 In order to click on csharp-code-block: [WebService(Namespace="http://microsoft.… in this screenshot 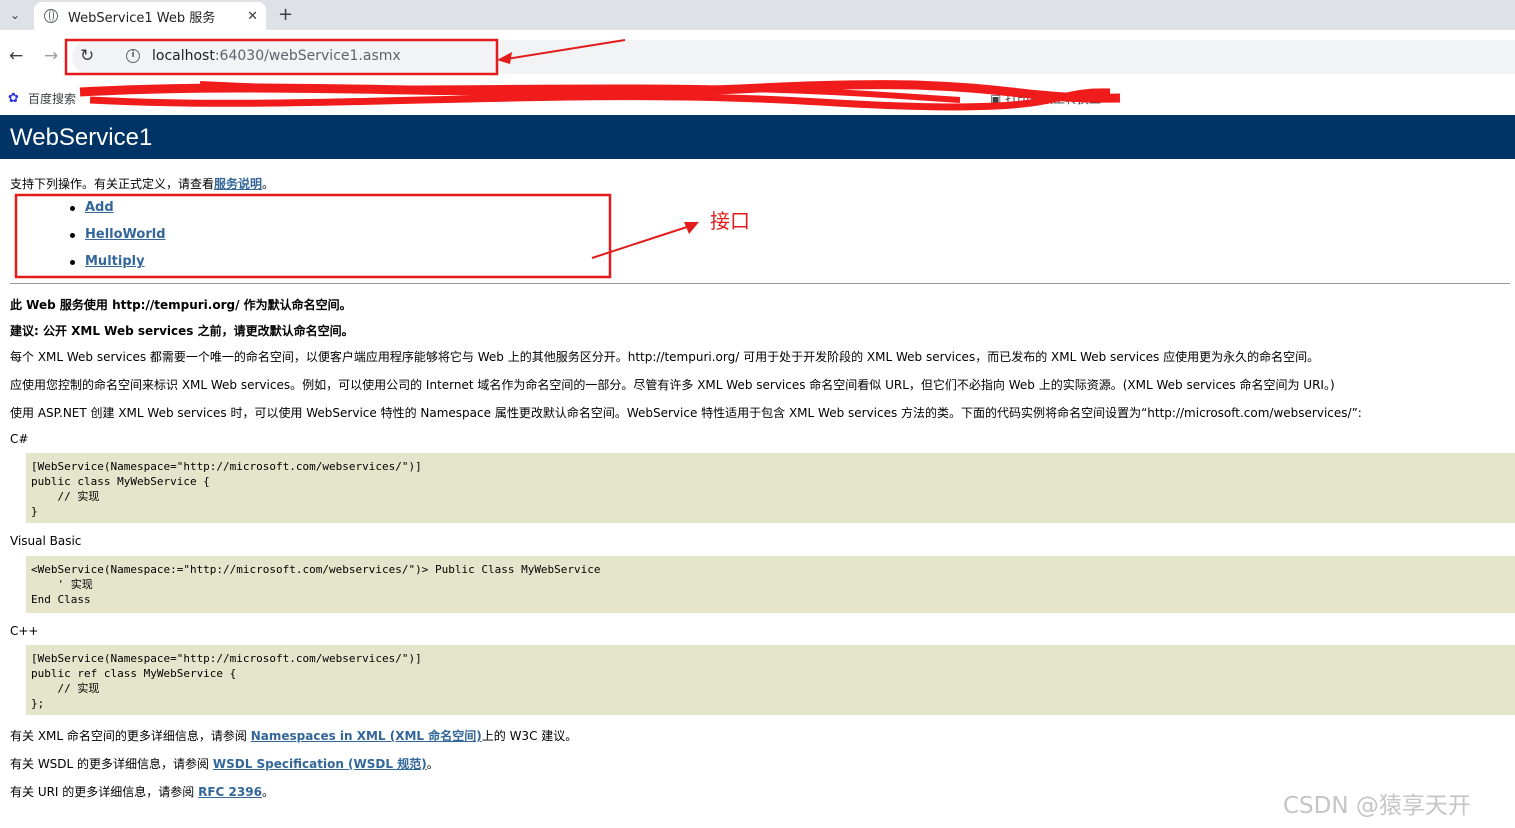, I will do `click(770, 488)`.